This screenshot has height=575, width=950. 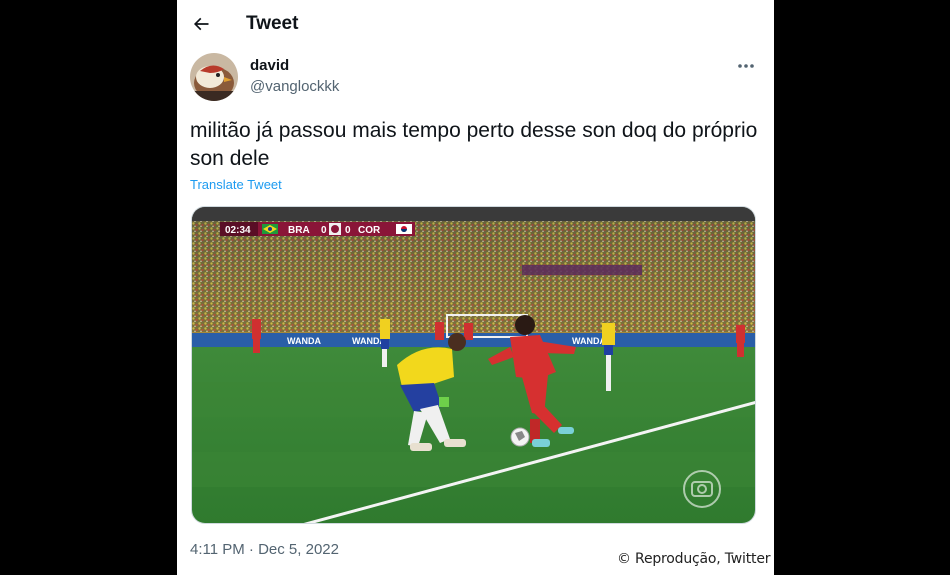 What do you see at coordinates (238, 230) in the screenshot?
I see `match-clock: 02:34` at bounding box center [238, 230].